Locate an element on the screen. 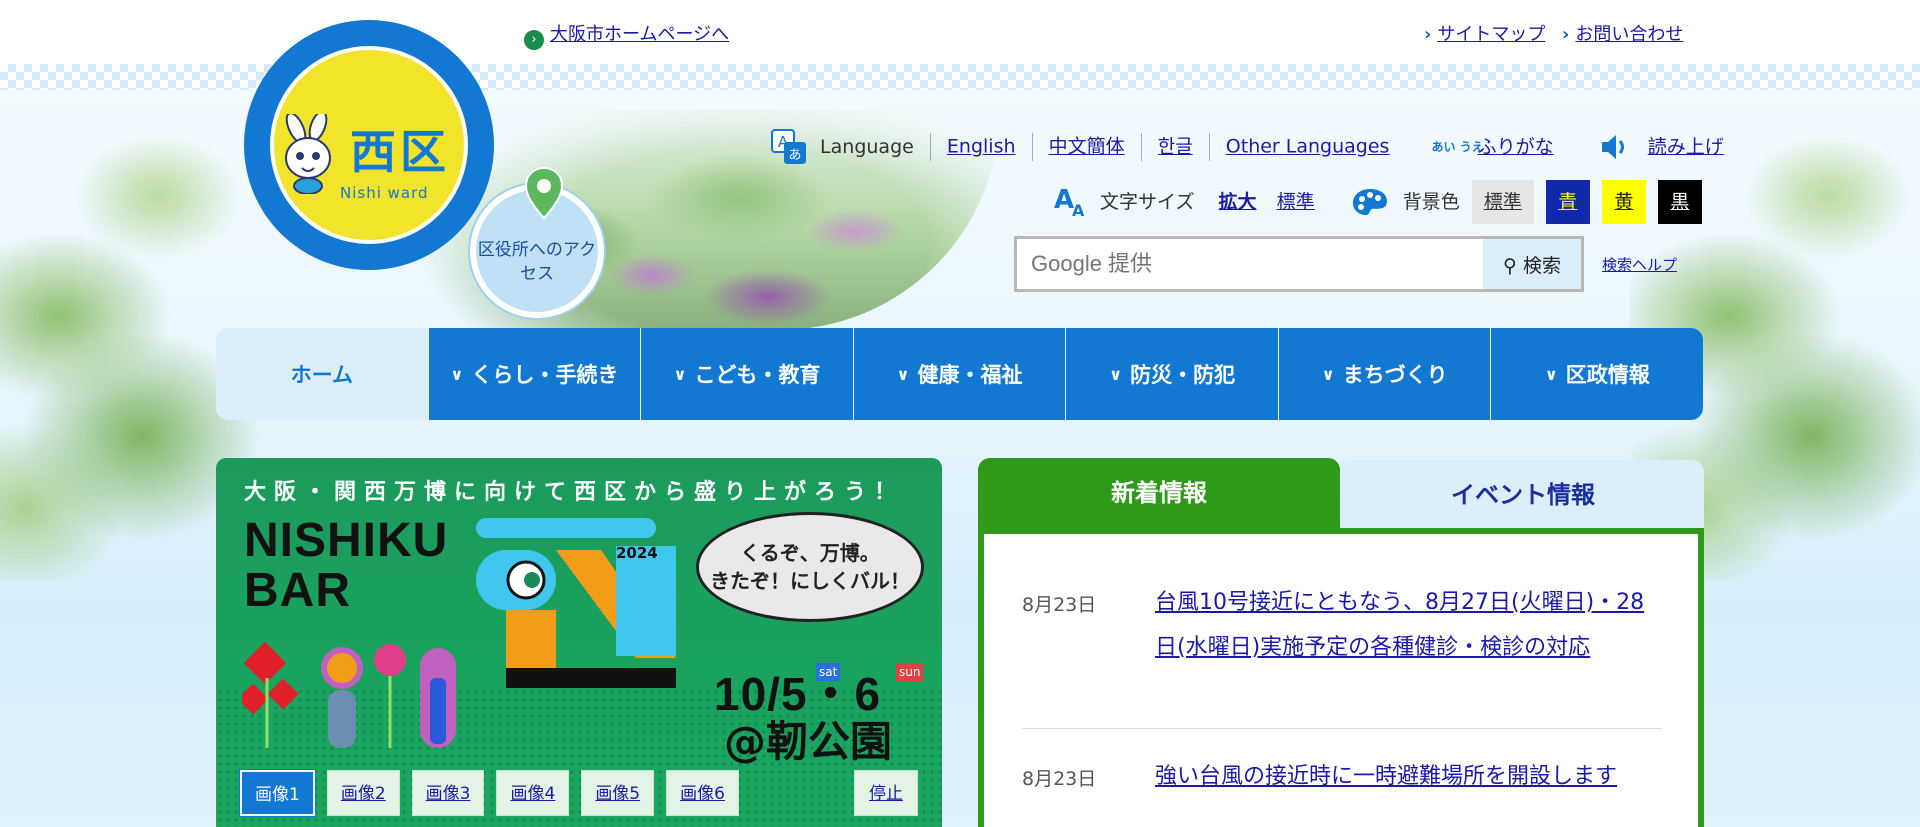 The image size is (1920, 827). sitemap-link: › サイトマップ is located at coordinates (1484, 33).